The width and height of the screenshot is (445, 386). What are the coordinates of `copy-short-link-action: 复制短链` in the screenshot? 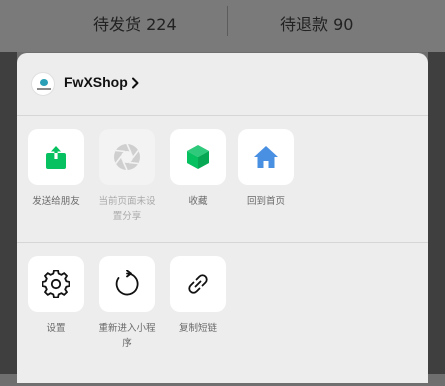 It's located at (198, 296).